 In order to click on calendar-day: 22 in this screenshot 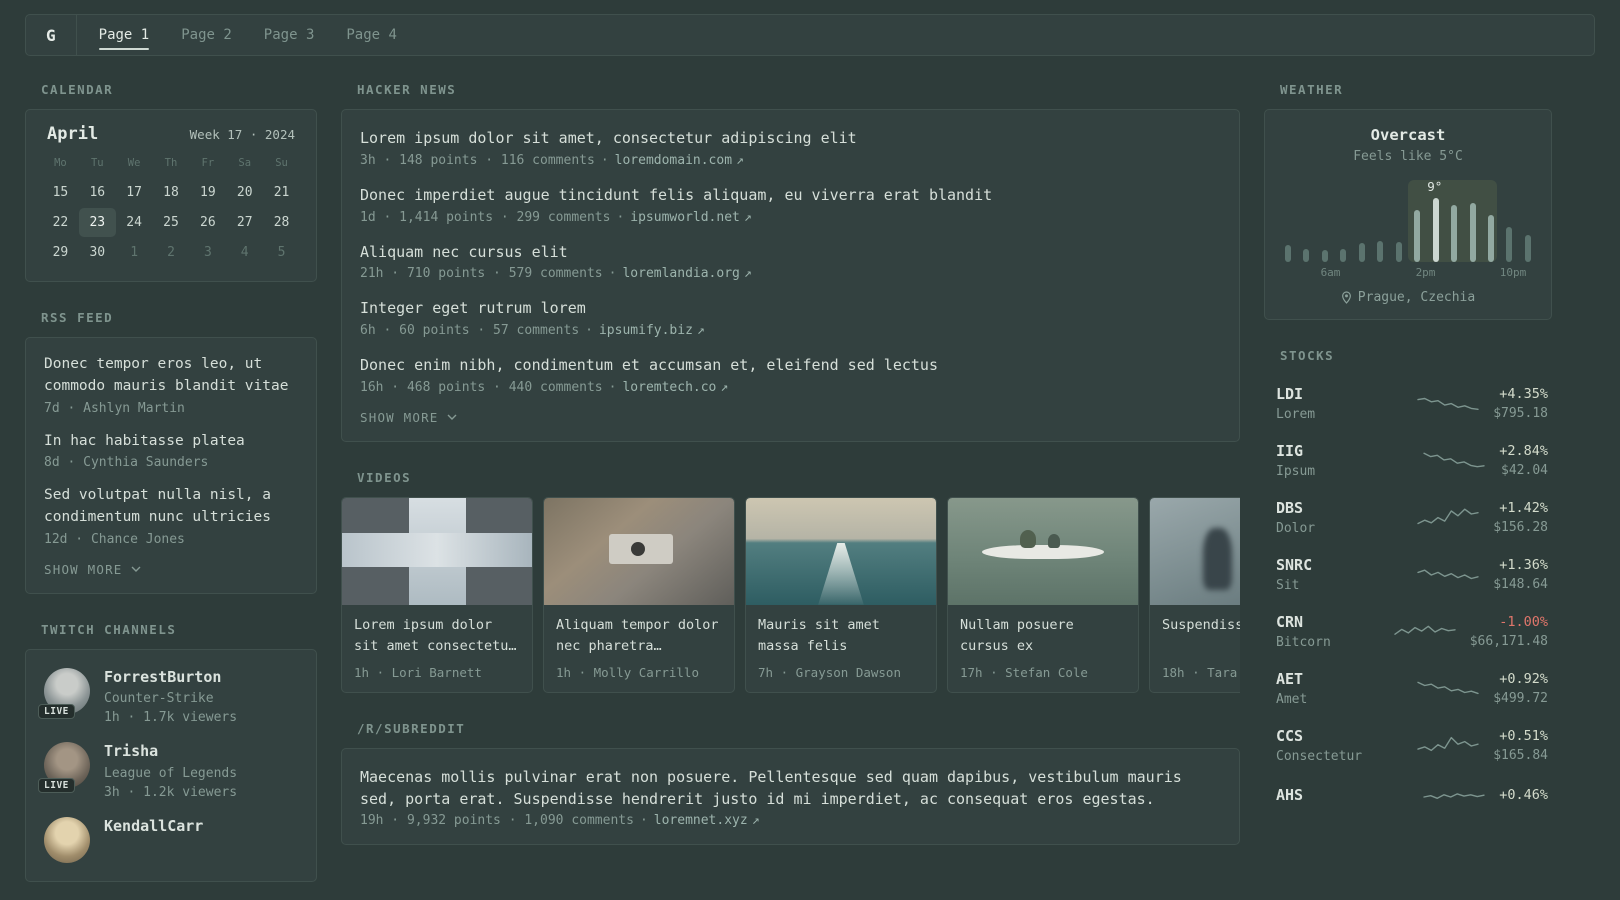, I will do `click(60, 222)`.